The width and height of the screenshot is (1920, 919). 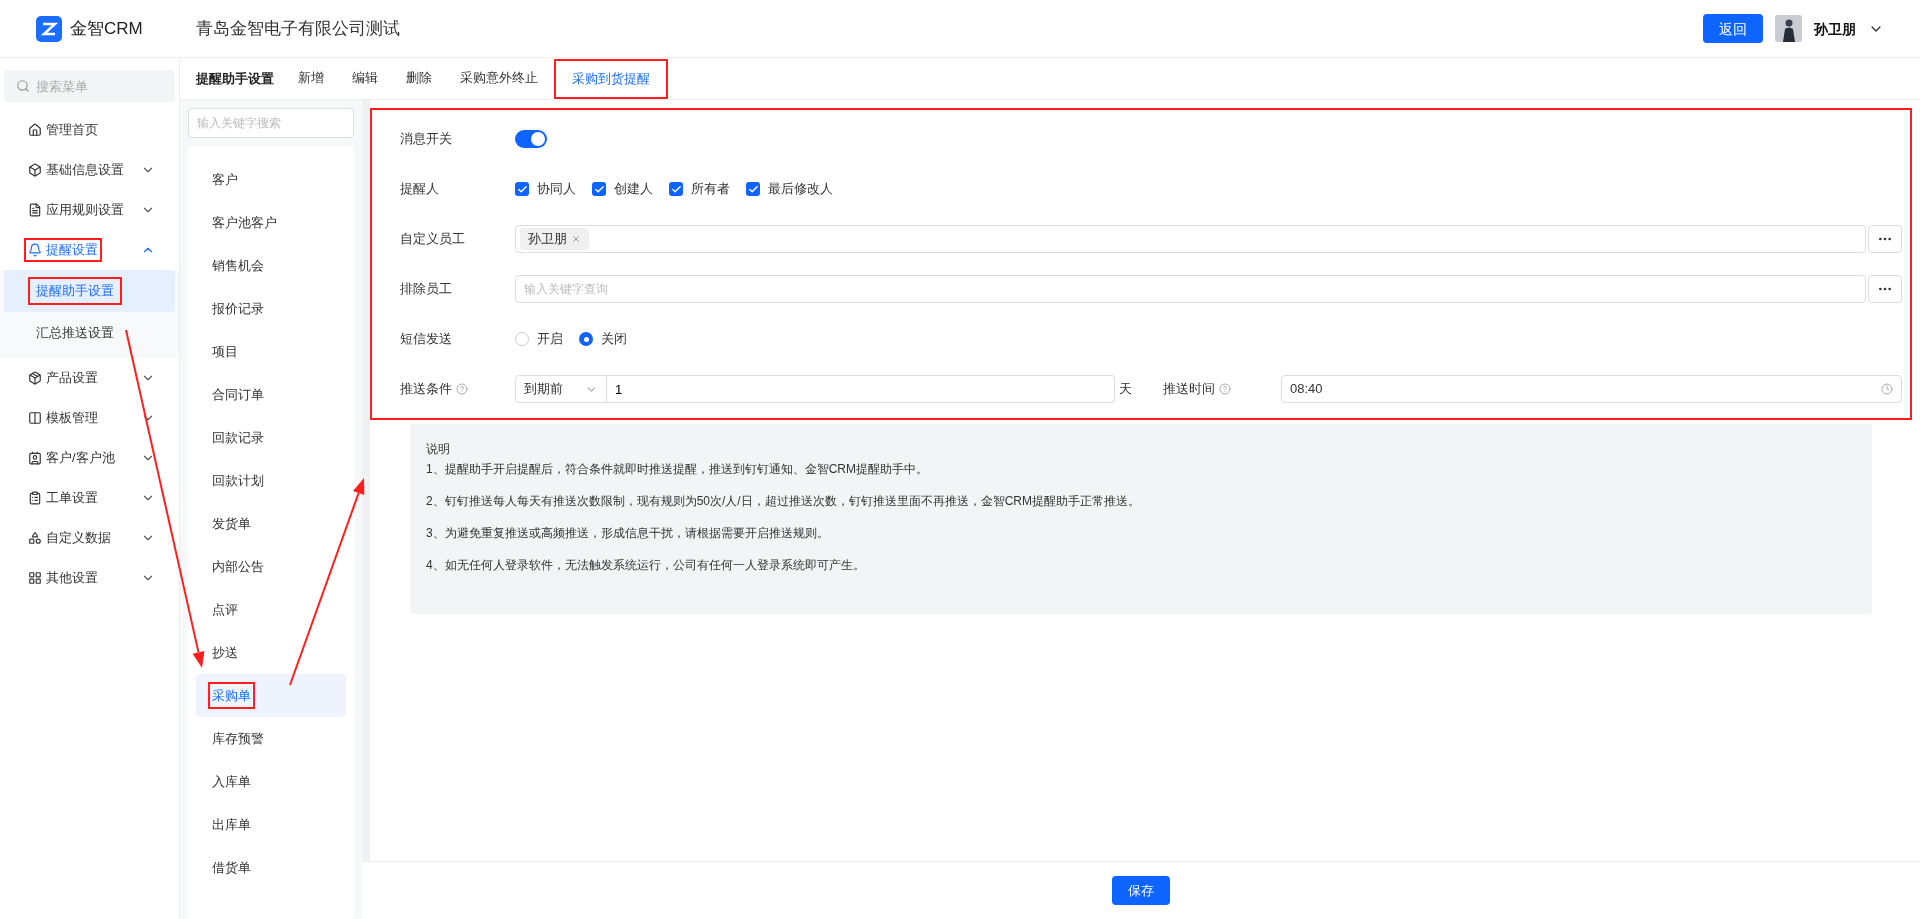 What do you see at coordinates (225, 652) in the screenshot?
I see `module-label: 抄送` at bounding box center [225, 652].